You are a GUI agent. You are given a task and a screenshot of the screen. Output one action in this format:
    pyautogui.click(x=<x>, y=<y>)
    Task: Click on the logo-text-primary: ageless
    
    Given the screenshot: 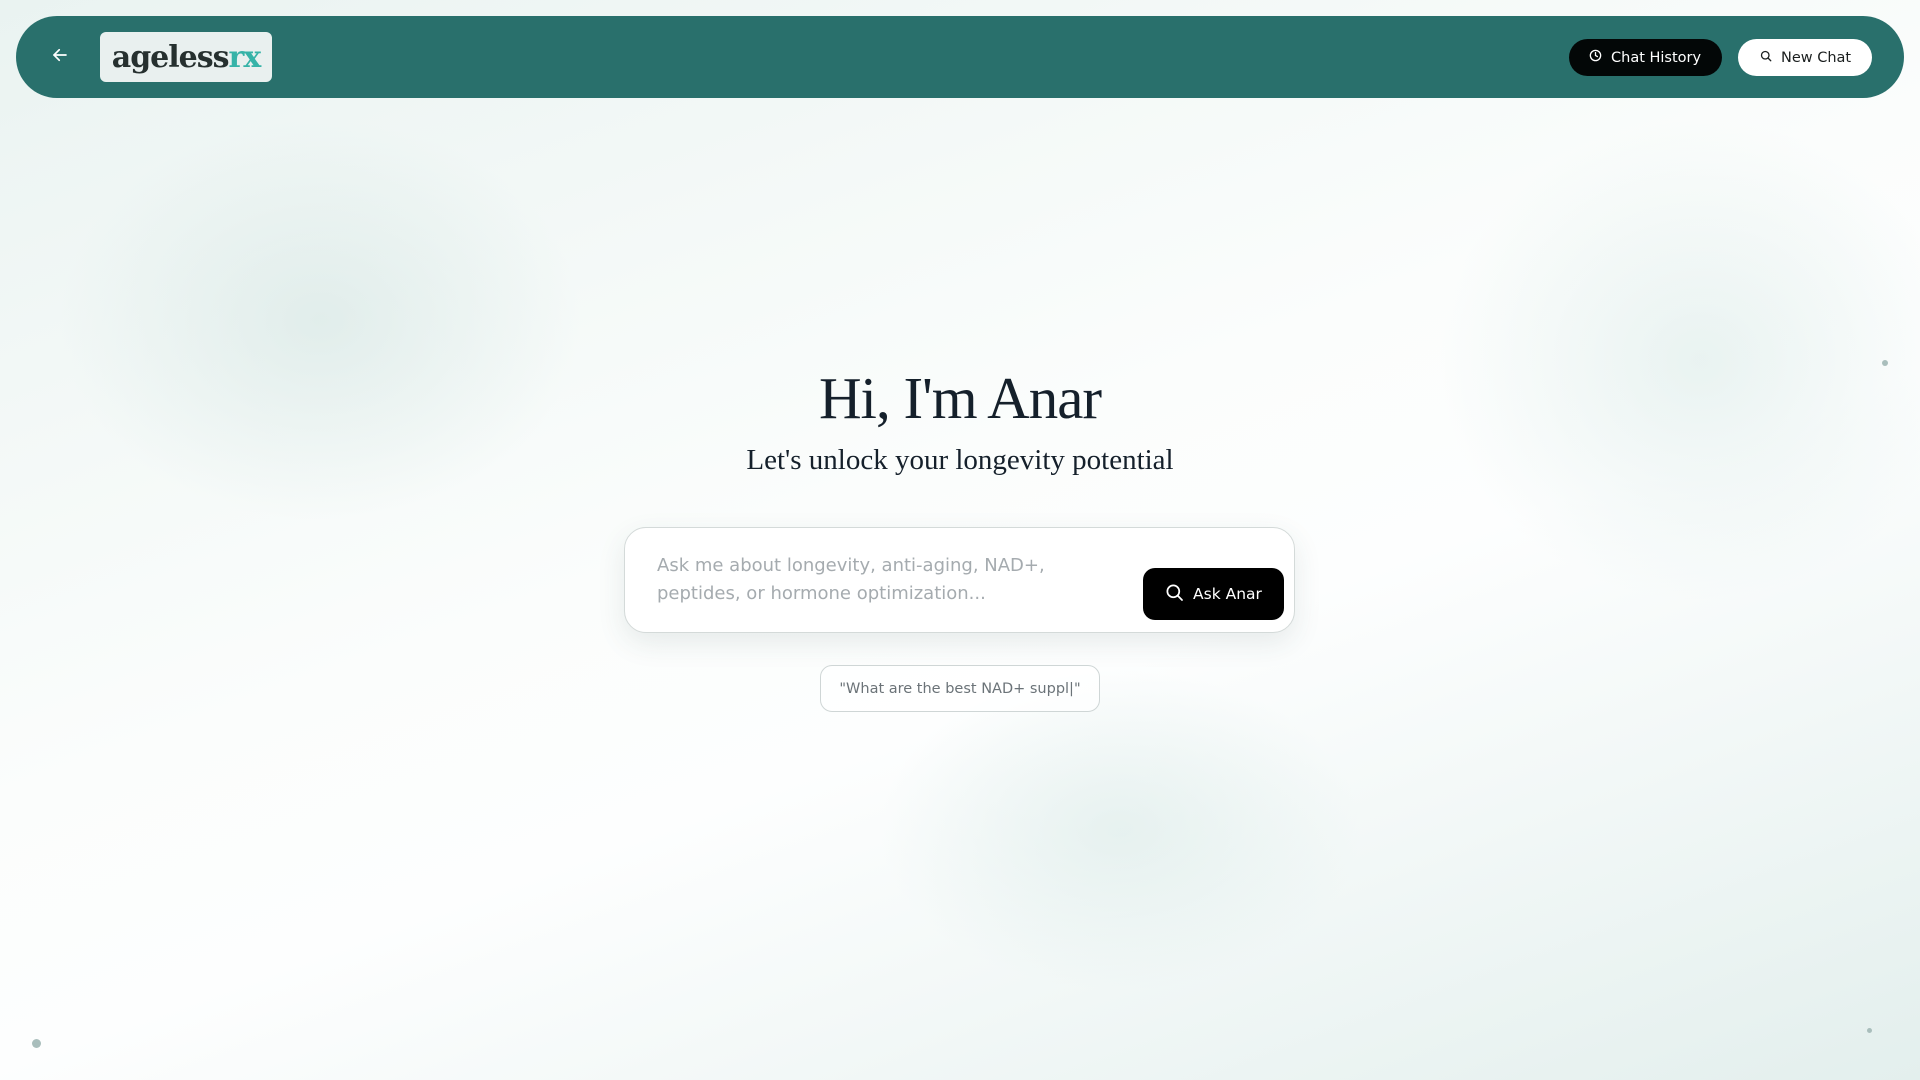 What is the action you would take?
    pyautogui.click(x=170, y=57)
    